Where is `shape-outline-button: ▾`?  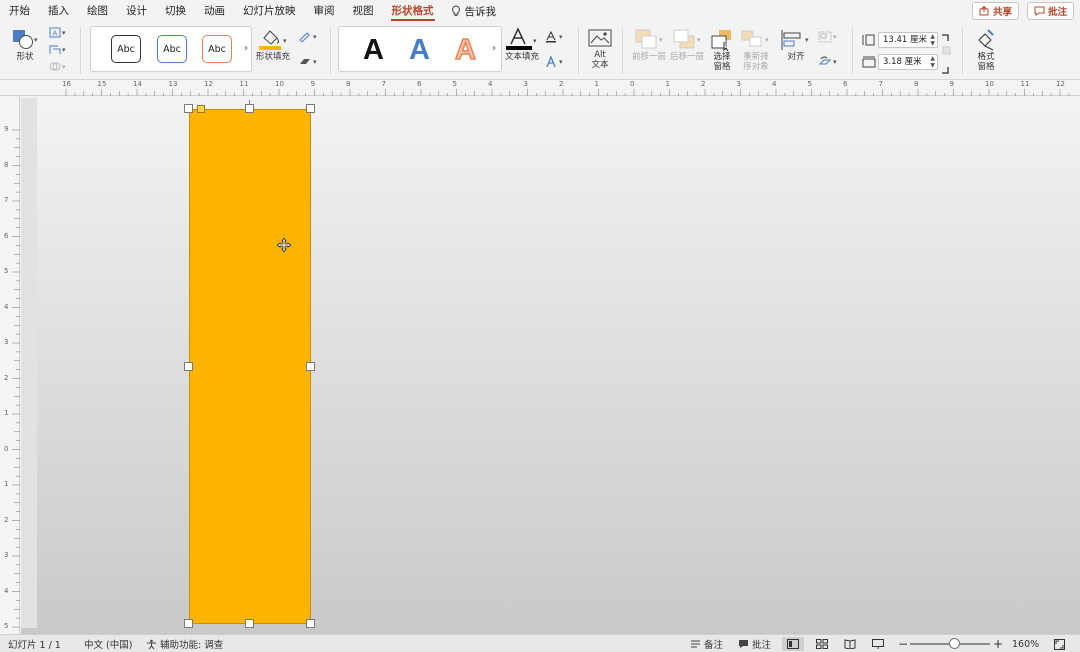 shape-outline-button: ▾ is located at coordinates (307, 36).